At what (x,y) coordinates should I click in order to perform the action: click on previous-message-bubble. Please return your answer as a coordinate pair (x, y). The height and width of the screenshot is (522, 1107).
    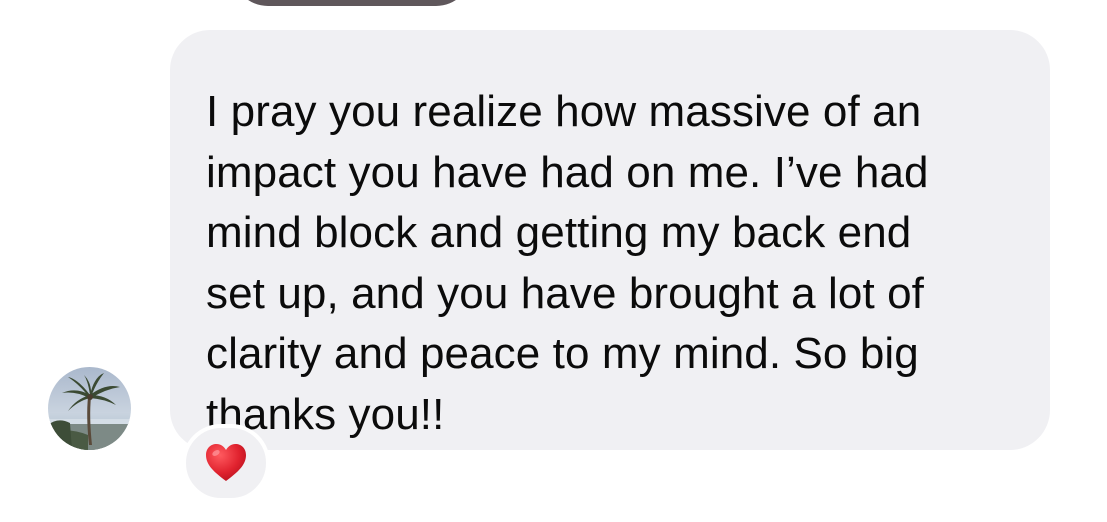
    Looking at the image, I should click on (352, 3).